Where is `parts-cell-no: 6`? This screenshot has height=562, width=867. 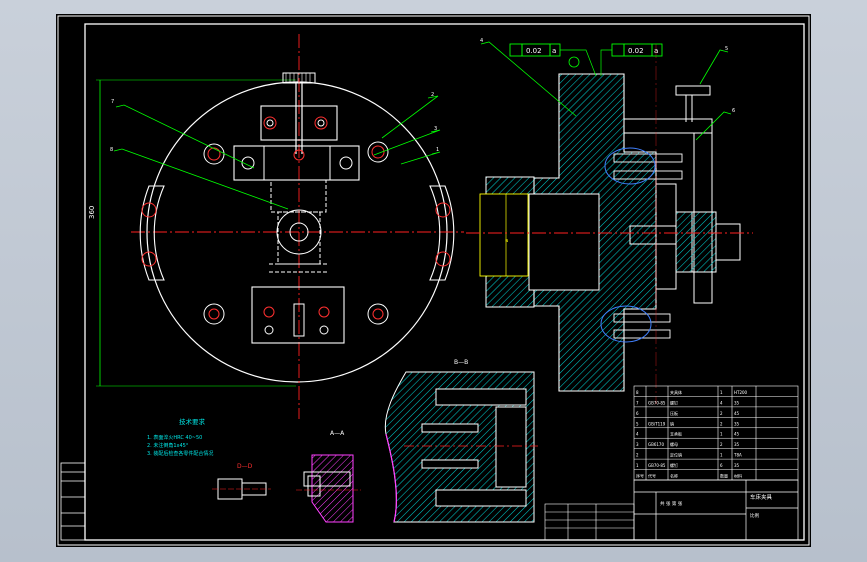 parts-cell-no: 6 is located at coordinates (637, 413).